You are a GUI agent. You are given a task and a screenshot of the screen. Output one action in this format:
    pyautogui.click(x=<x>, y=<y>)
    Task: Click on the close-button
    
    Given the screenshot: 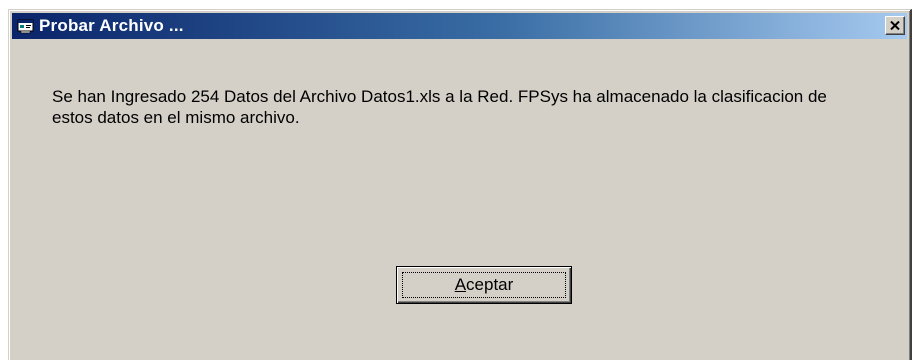 What is the action you would take?
    pyautogui.click(x=895, y=25)
    